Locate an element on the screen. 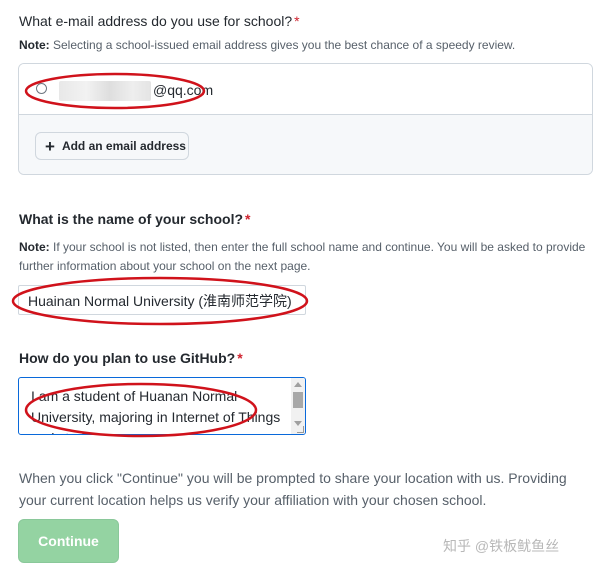  school-name-input: Huainan Normal University (淮南师范学院) is located at coordinates (162, 300).